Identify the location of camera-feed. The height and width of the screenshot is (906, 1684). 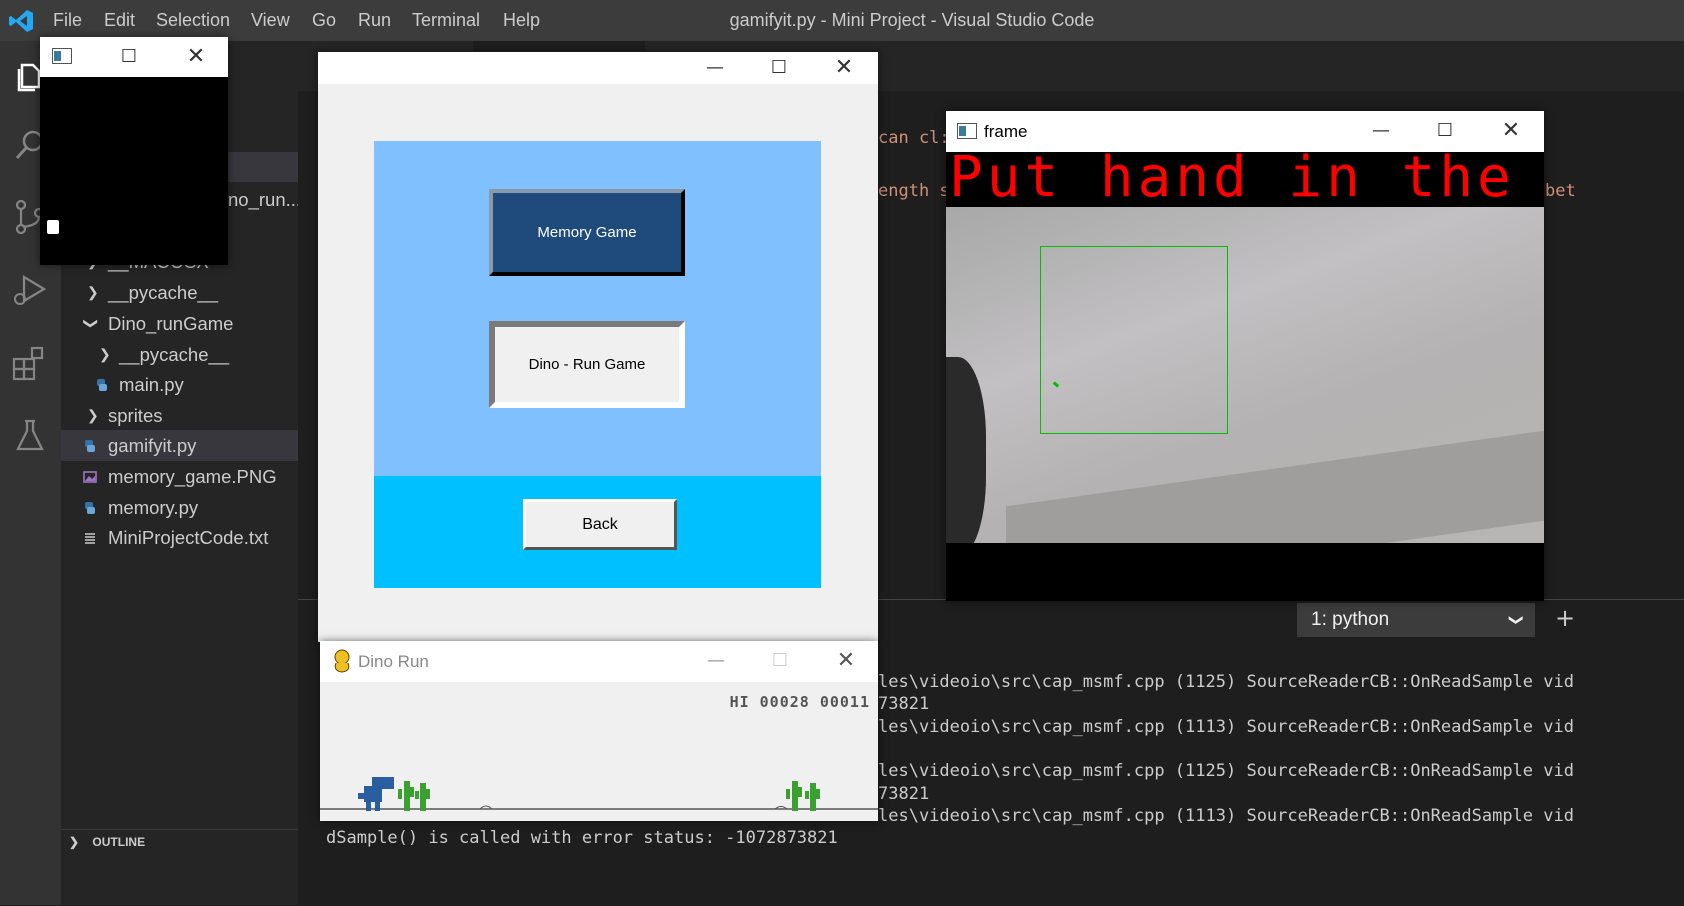
(1245, 375).